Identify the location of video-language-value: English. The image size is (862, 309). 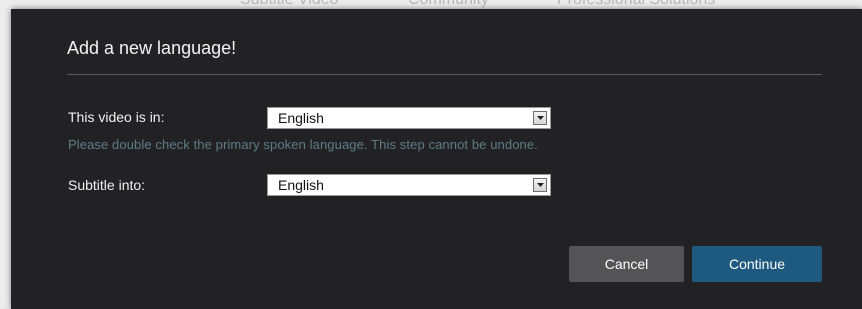
(301, 118).